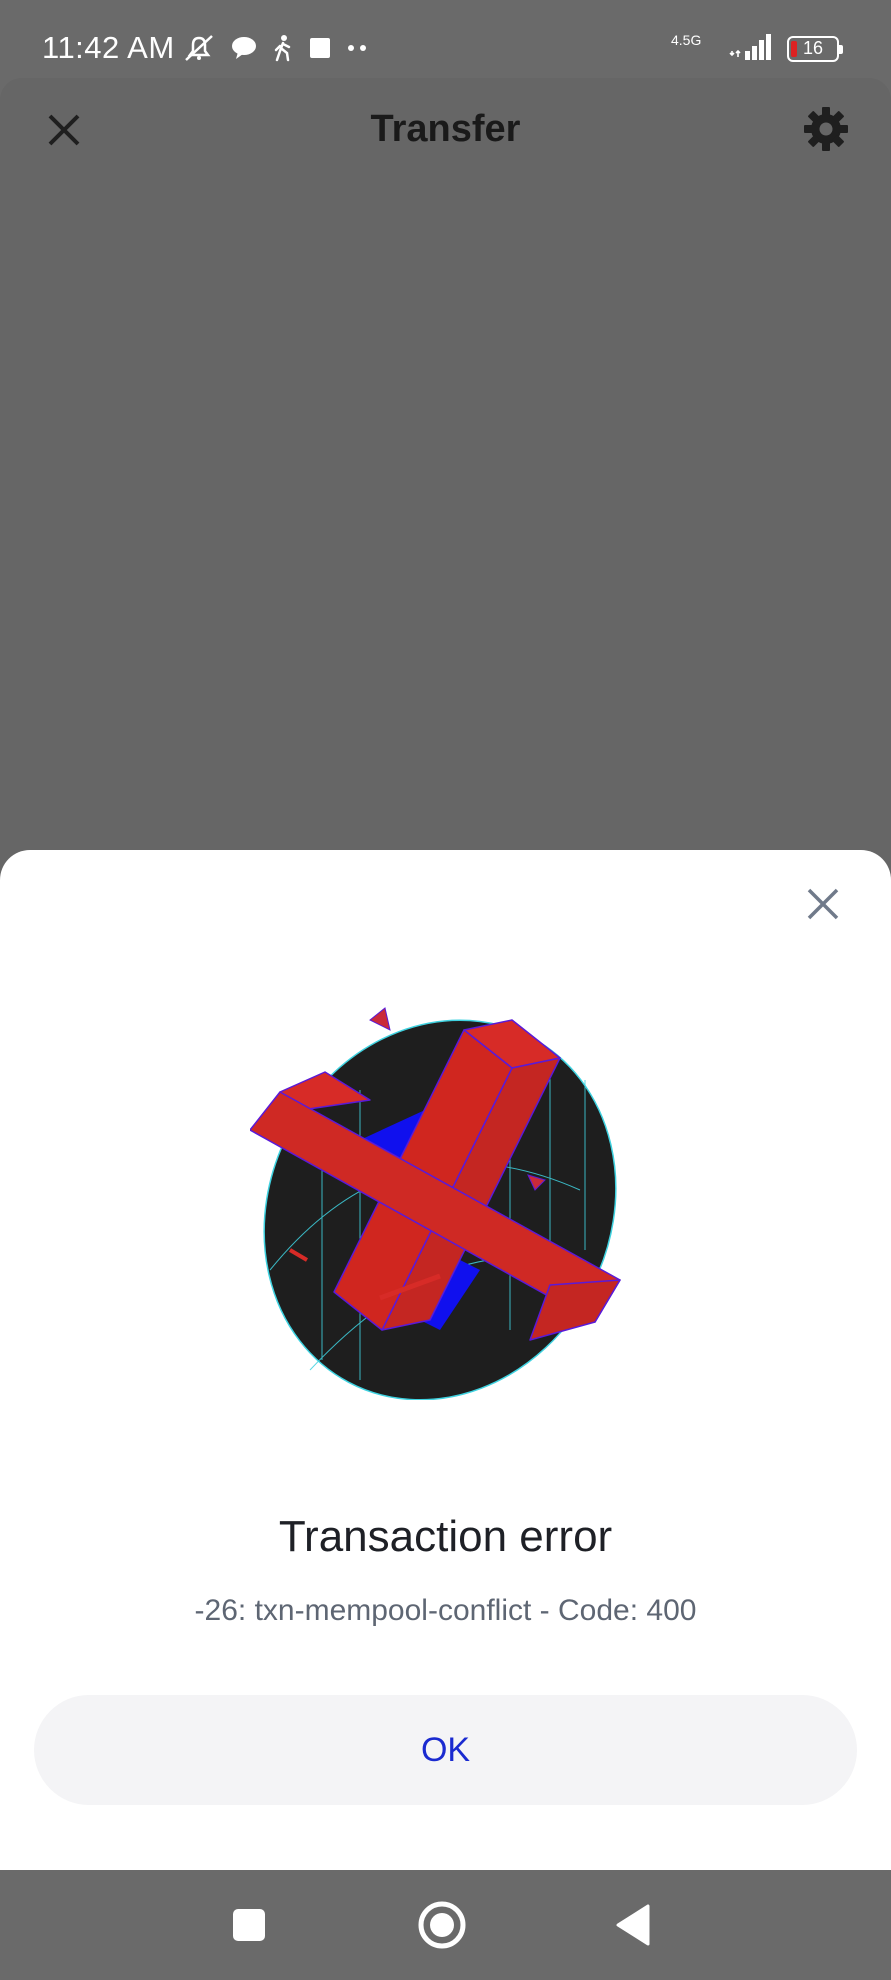 The height and width of the screenshot is (1980, 891). I want to click on notification-icons, so click(276, 48).